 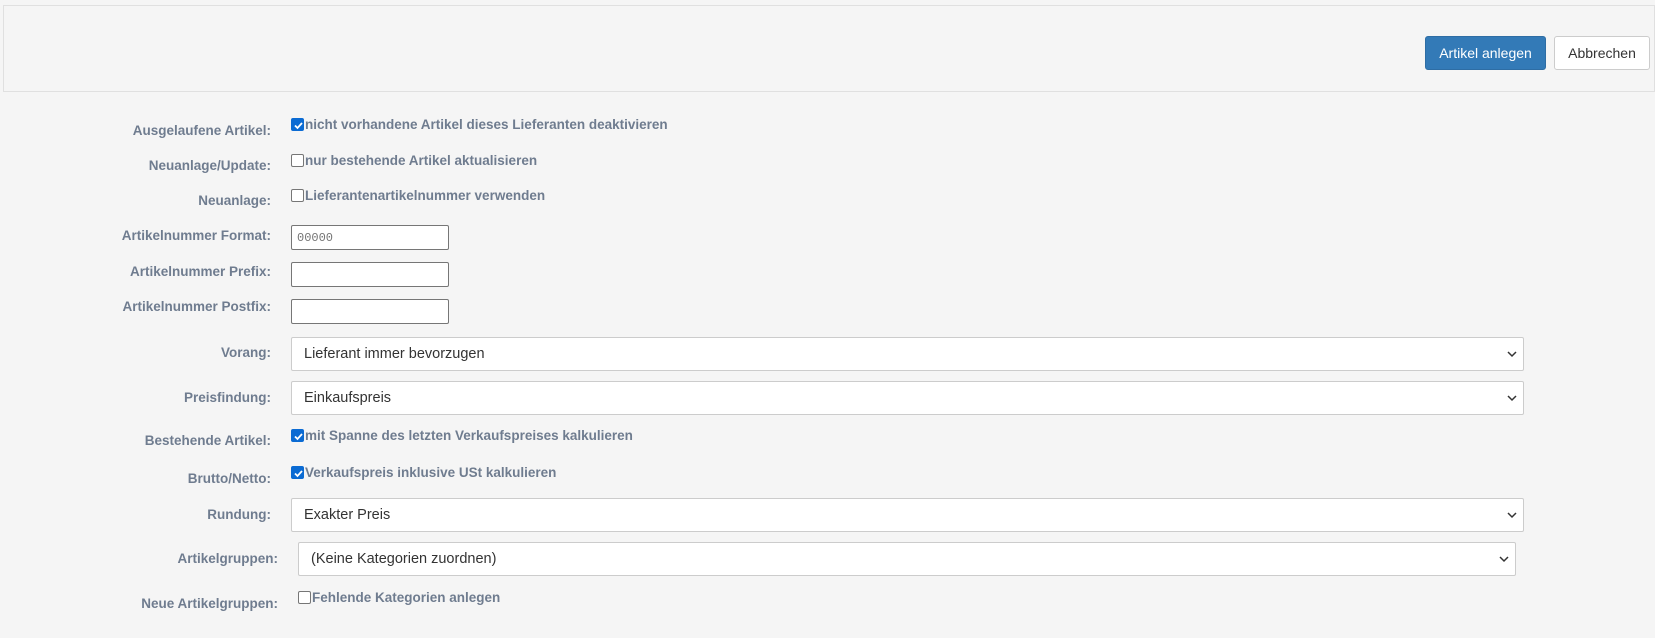 I want to click on rounding-select: Exakter Preis, so click(x=907, y=515).